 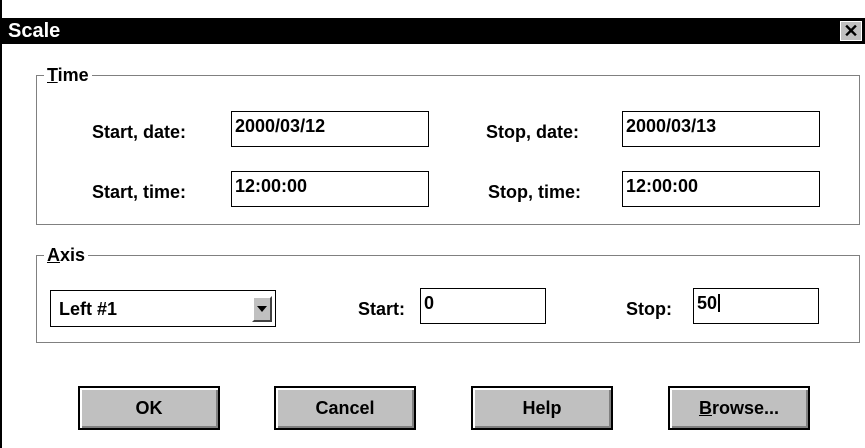 What do you see at coordinates (330, 129) in the screenshot?
I see `start-date-field: 2000/03/12` at bounding box center [330, 129].